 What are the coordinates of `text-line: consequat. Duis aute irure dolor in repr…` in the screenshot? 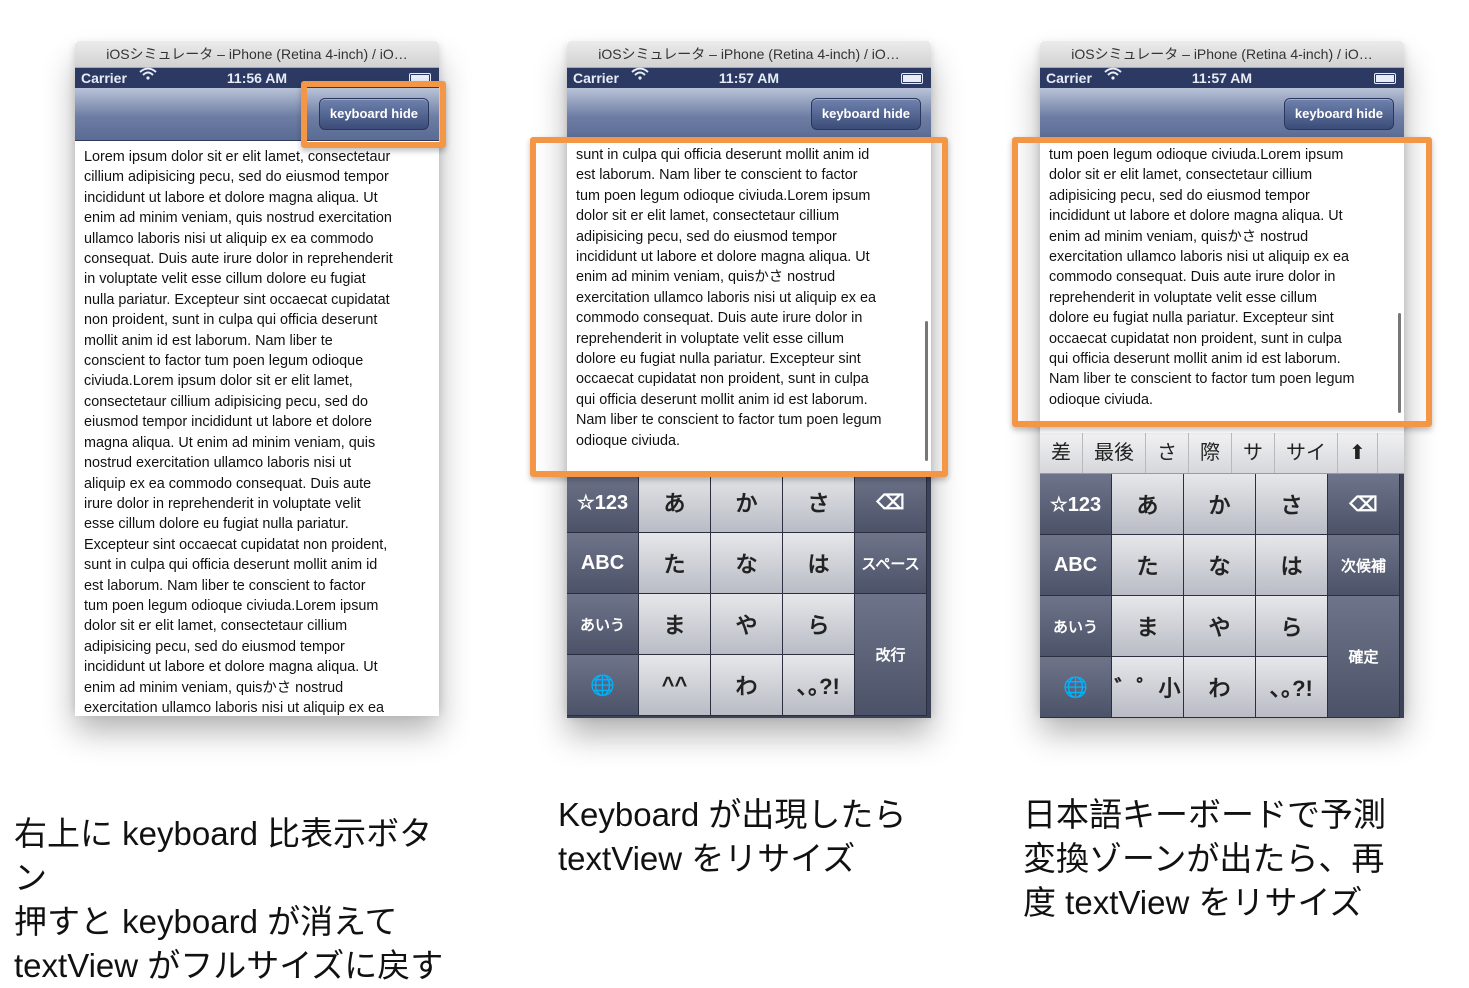 It's located at (238, 259).